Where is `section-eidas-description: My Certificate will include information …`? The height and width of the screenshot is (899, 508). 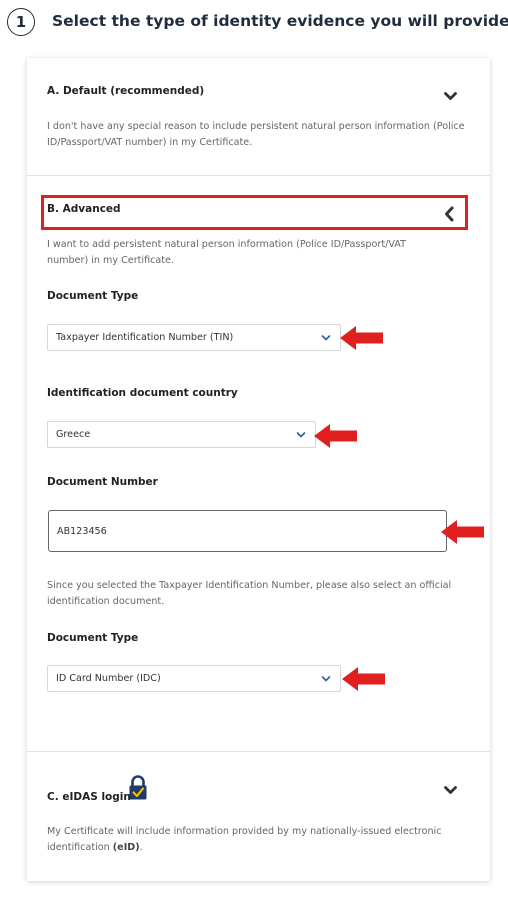
section-eidas-description: My Certificate will include information … is located at coordinates (257, 840).